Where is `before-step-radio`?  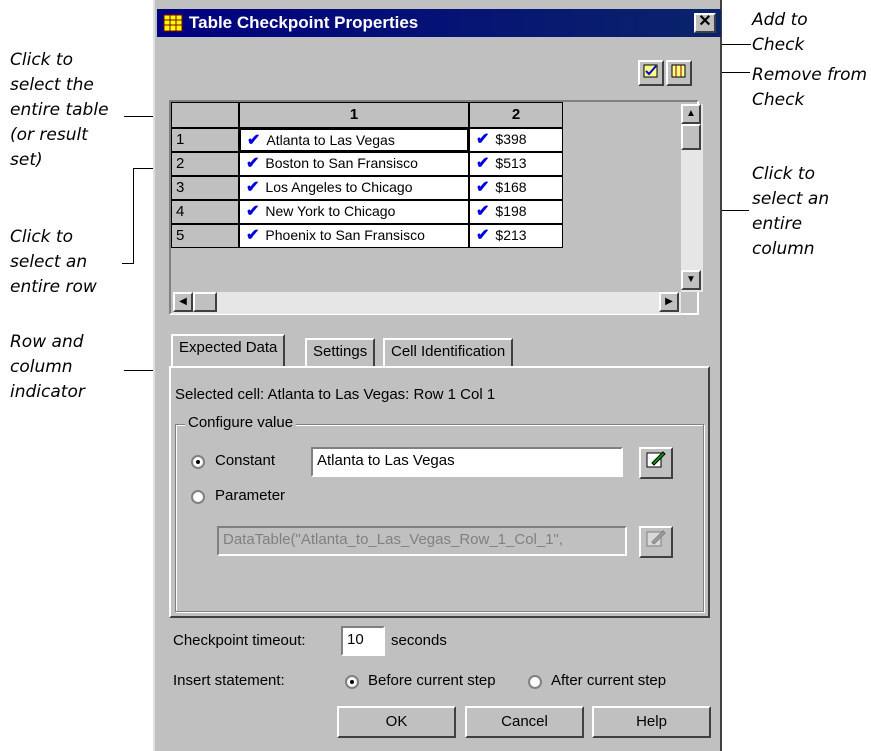 before-step-radio is located at coordinates (352, 682).